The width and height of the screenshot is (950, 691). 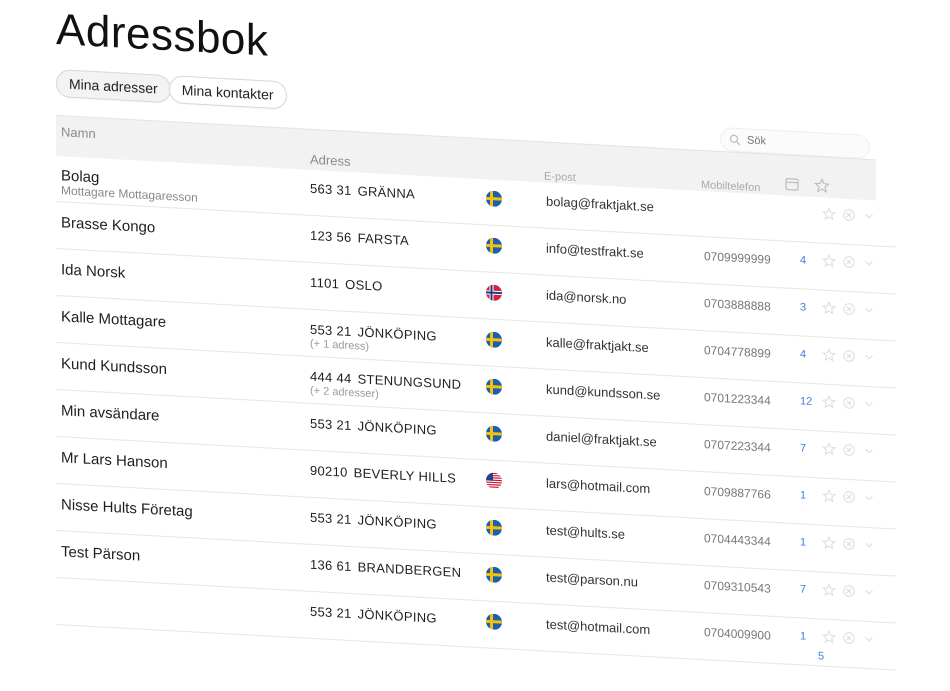 What do you see at coordinates (339, 345) in the screenshot?
I see `extra-addresses: (+ 1 adress)` at bounding box center [339, 345].